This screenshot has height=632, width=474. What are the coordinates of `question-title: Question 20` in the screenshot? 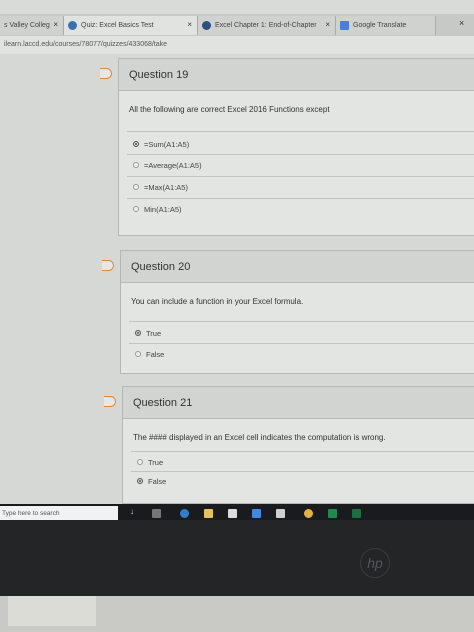 It's located at (297, 267).